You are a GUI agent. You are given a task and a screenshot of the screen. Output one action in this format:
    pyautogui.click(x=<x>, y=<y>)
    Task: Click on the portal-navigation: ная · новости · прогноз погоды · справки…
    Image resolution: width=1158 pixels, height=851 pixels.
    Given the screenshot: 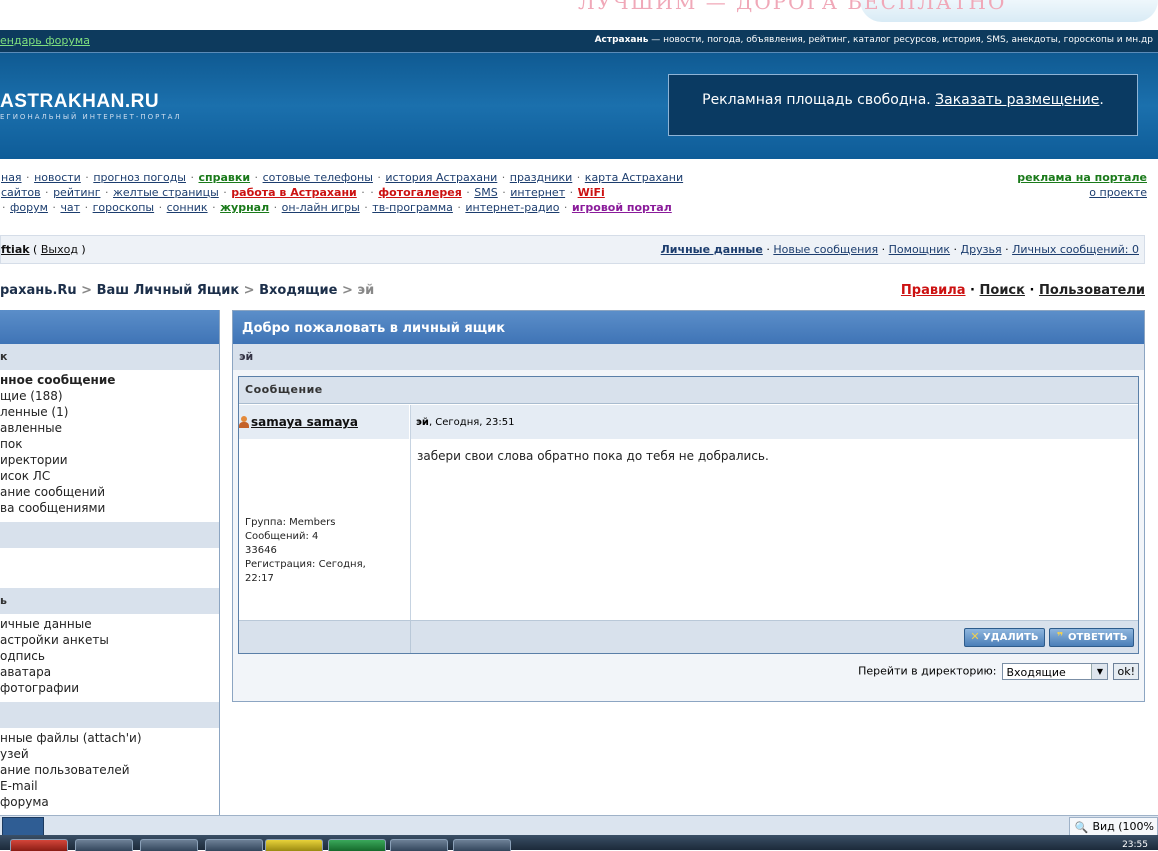 What is the action you would take?
    pyautogui.click(x=342, y=192)
    